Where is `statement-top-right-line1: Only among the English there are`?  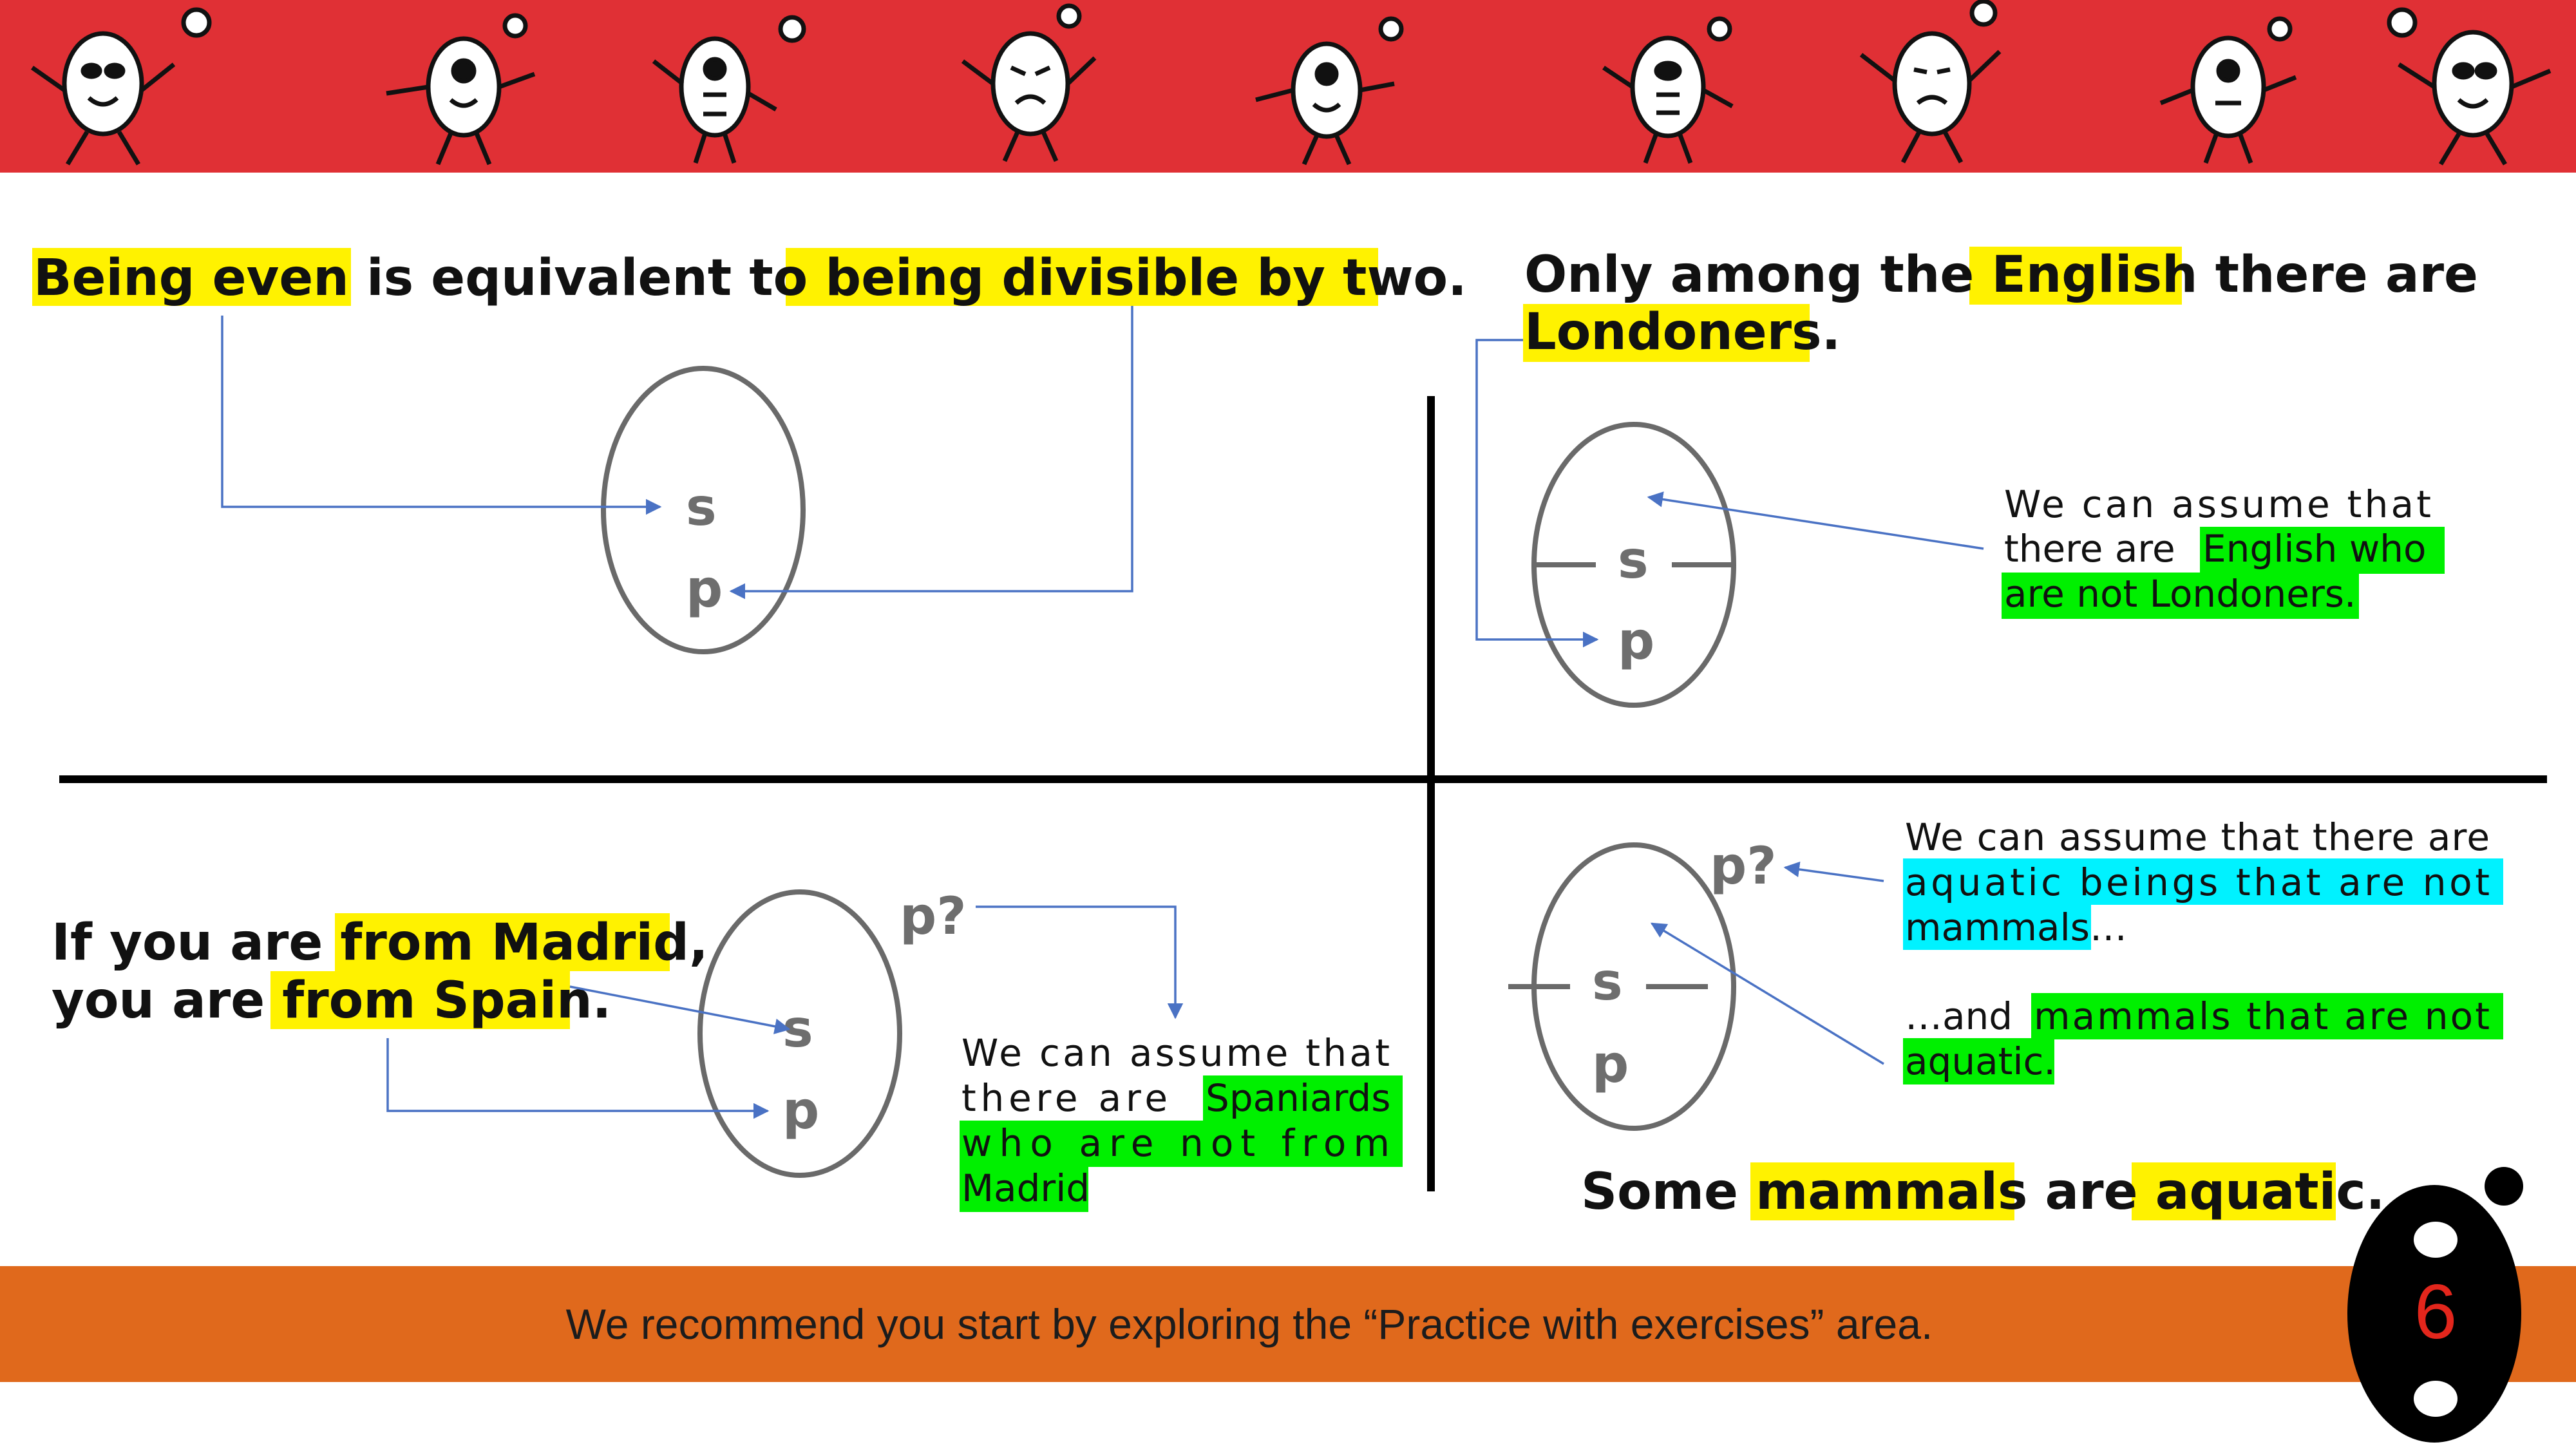
statement-top-right-line1: Only among the English there are is located at coordinates (2001, 275).